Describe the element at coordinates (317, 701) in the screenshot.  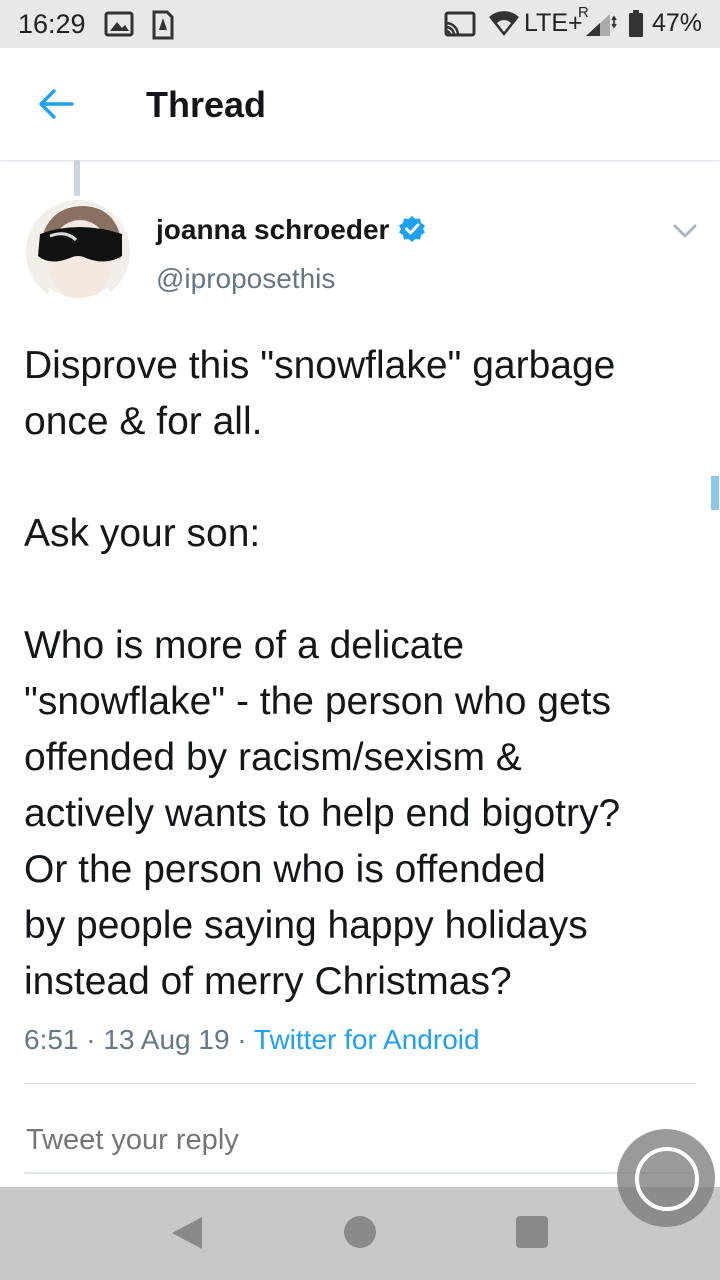
I see `tweet-line: "snowflake" - the person who gets` at that location.